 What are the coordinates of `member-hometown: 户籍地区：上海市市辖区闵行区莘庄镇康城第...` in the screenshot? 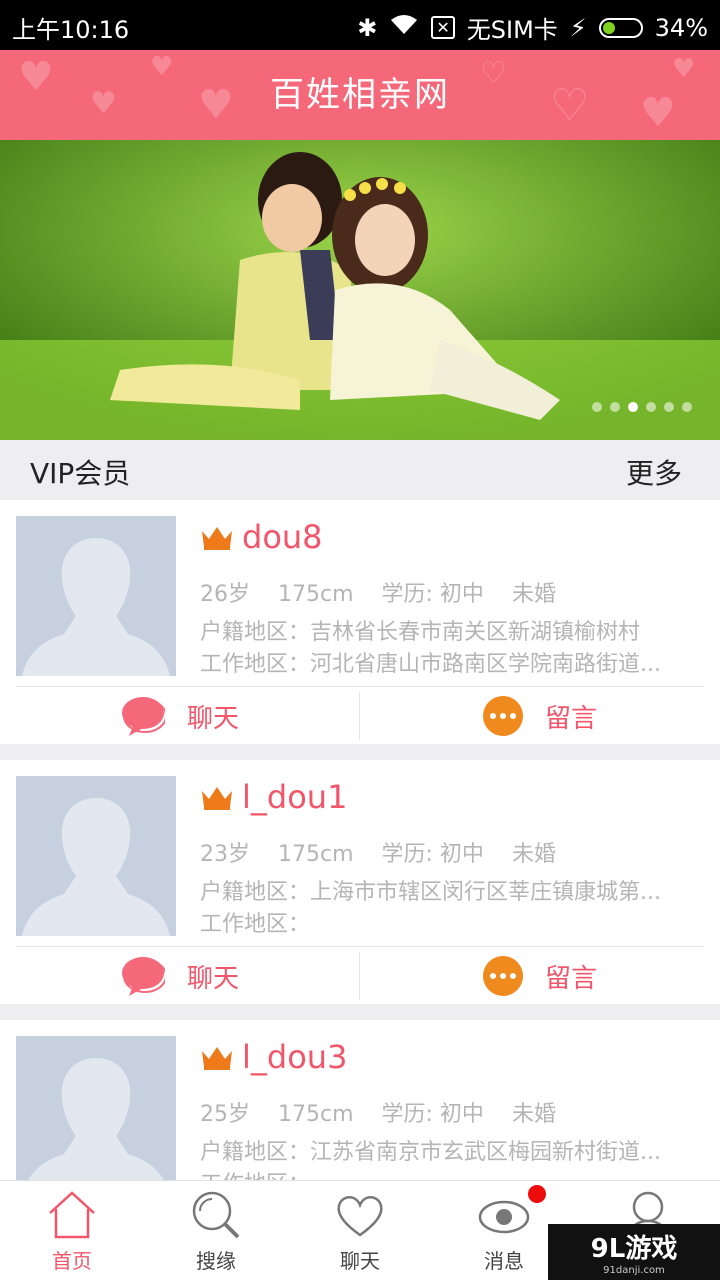 It's located at (430, 892).